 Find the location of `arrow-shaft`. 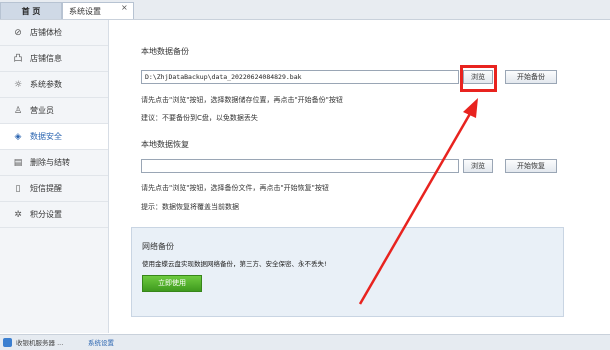

arrow-shaft is located at coordinates (415, 208).